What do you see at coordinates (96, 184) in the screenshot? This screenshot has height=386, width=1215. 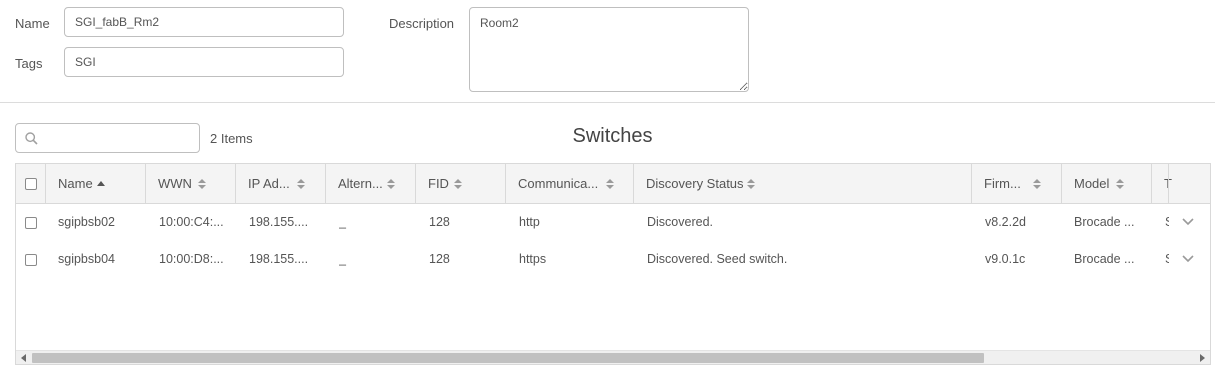 I see `column-name: Name` at bounding box center [96, 184].